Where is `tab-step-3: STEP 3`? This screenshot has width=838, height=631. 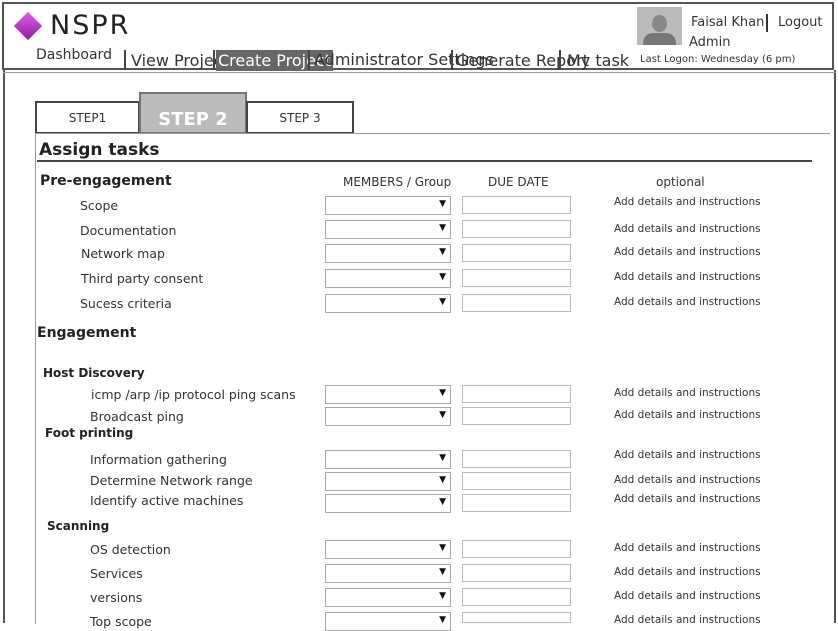 tab-step-3: STEP 3 is located at coordinates (300, 117).